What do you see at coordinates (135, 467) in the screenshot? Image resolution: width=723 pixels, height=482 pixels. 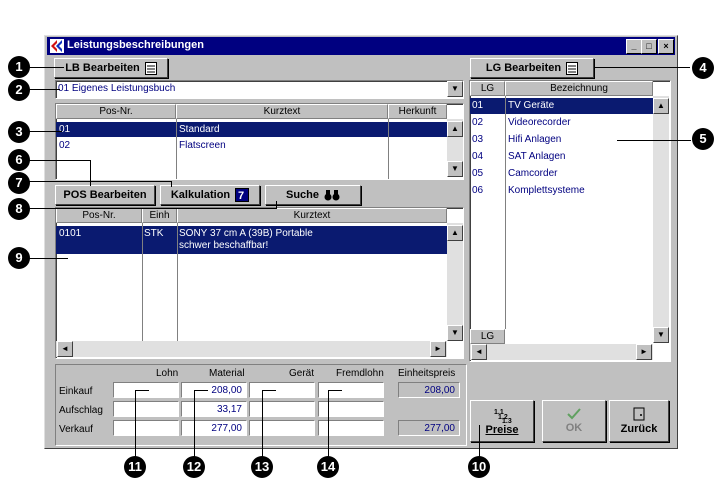 I see `callout-11: 11` at bounding box center [135, 467].